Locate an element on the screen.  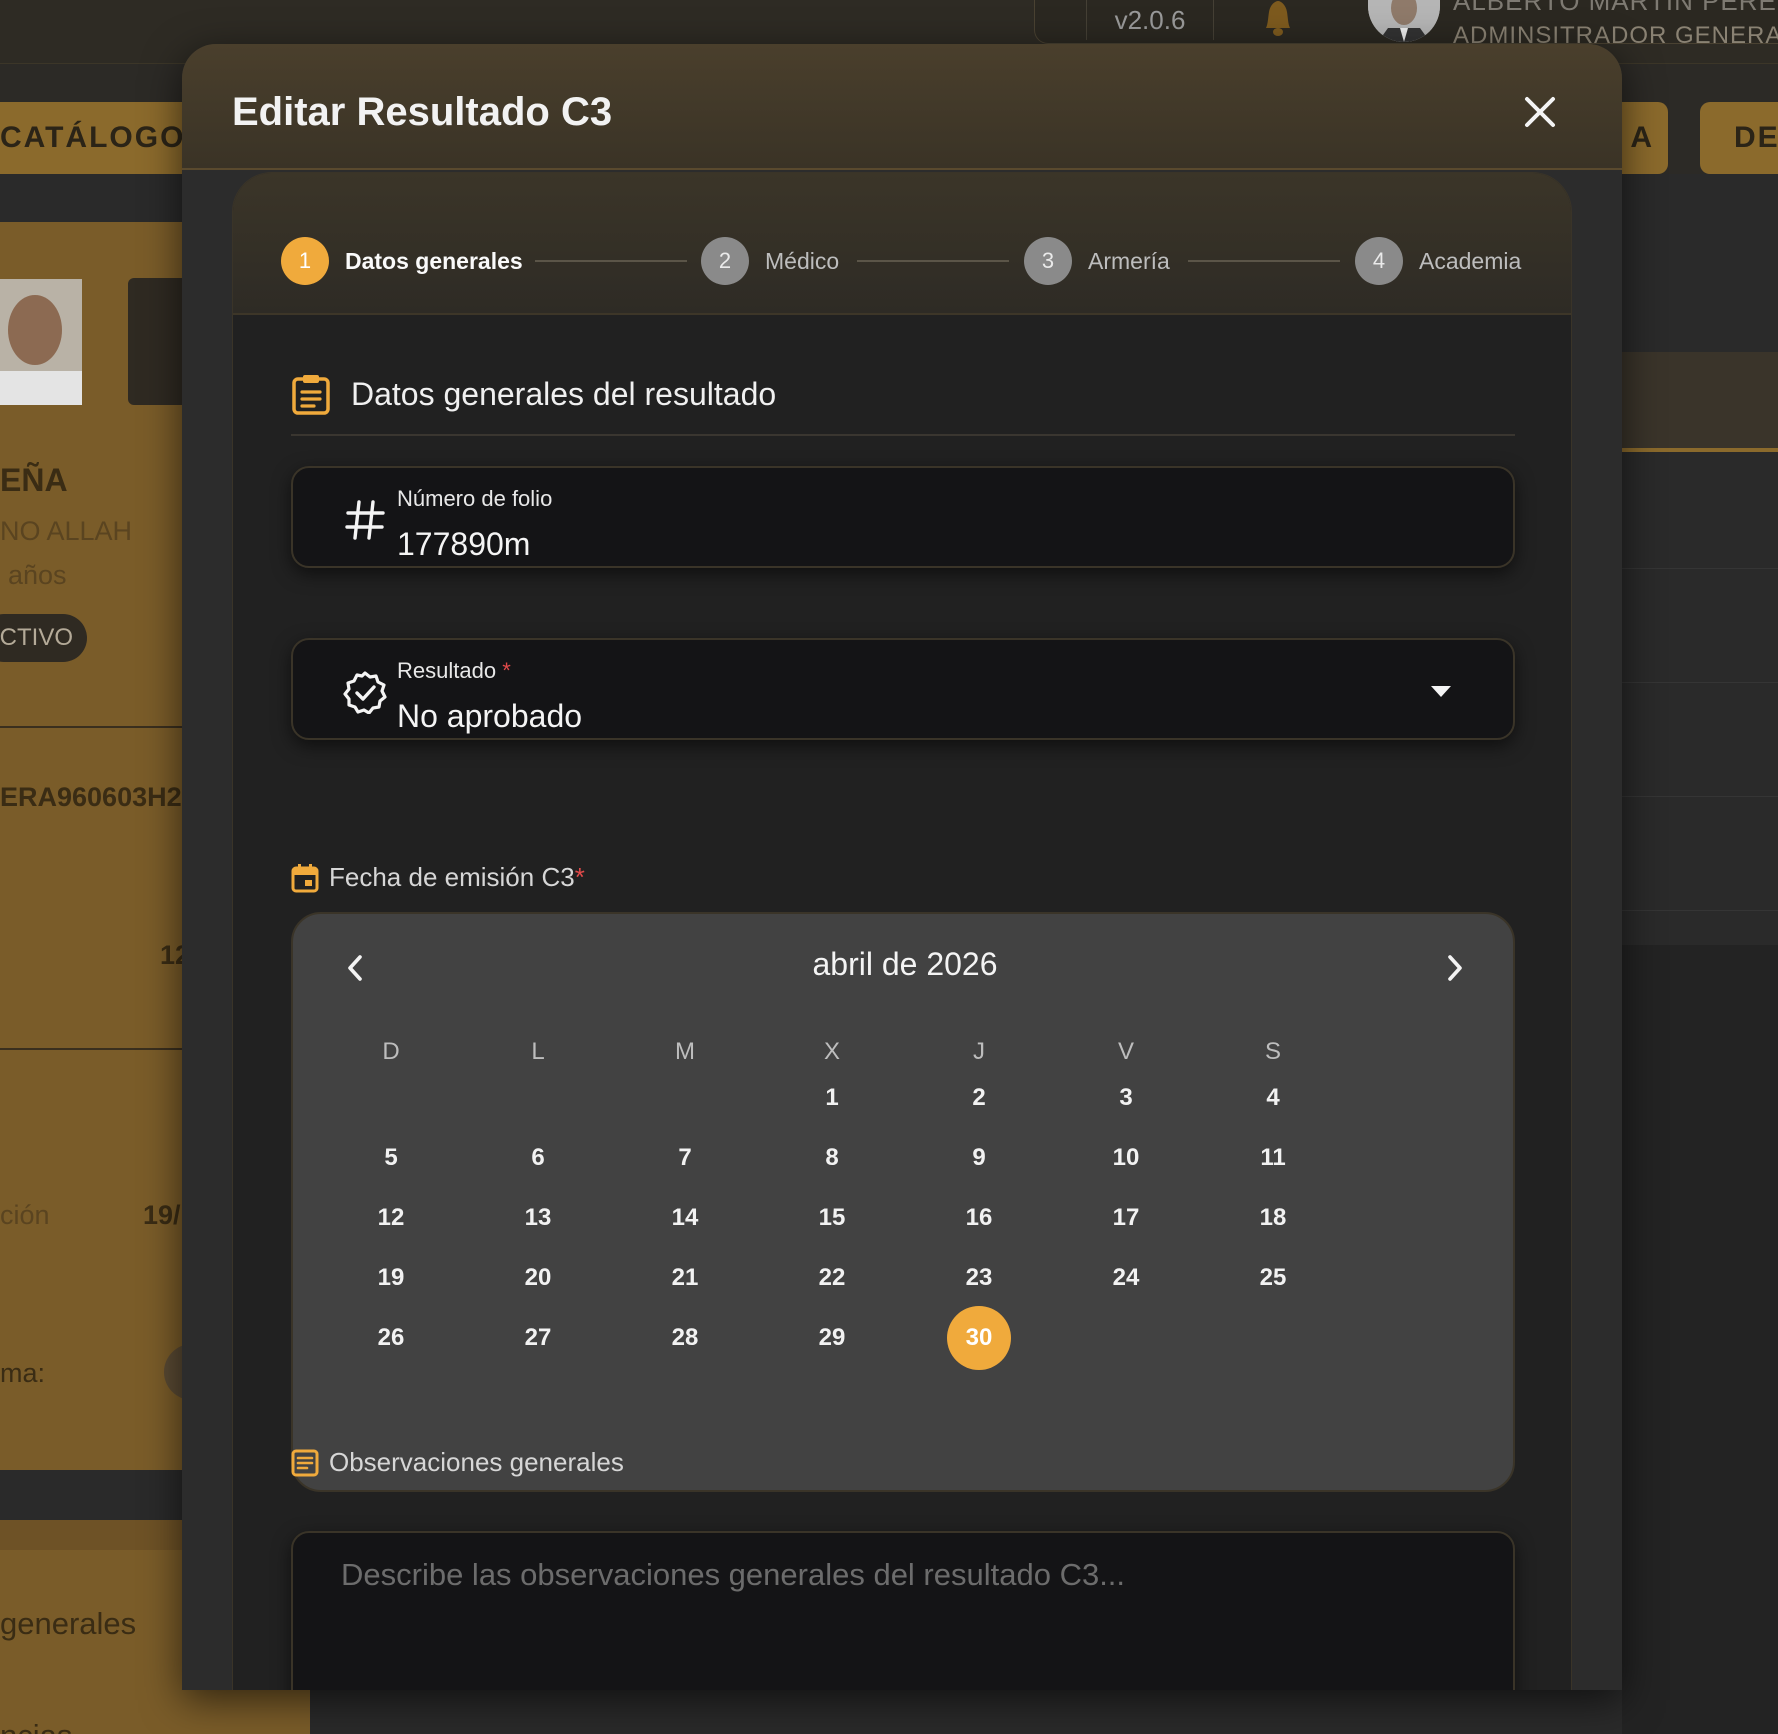
calendar-day: 13 is located at coordinates (538, 1218).